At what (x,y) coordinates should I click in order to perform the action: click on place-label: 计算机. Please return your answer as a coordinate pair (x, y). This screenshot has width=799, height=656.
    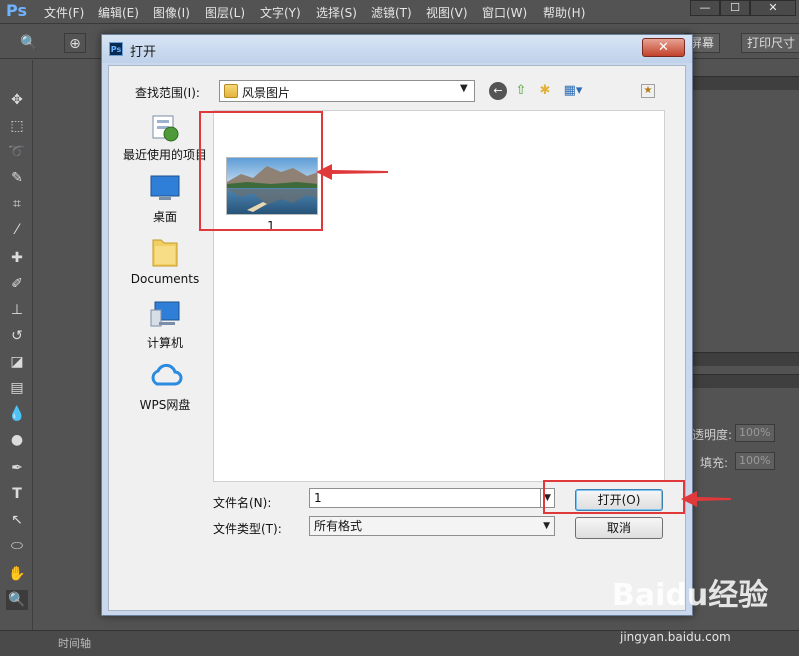
    Looking at the image, I should click on (164, 343).